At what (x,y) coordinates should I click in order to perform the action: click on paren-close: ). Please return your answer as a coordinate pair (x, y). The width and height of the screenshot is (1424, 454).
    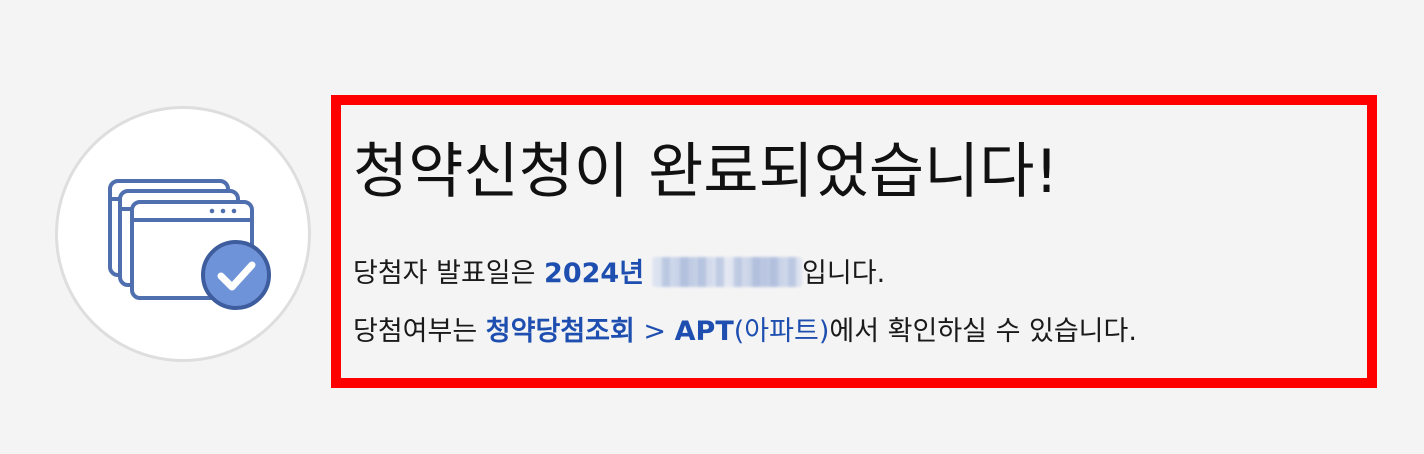
    Looking at the image, I should click on (824, 331).